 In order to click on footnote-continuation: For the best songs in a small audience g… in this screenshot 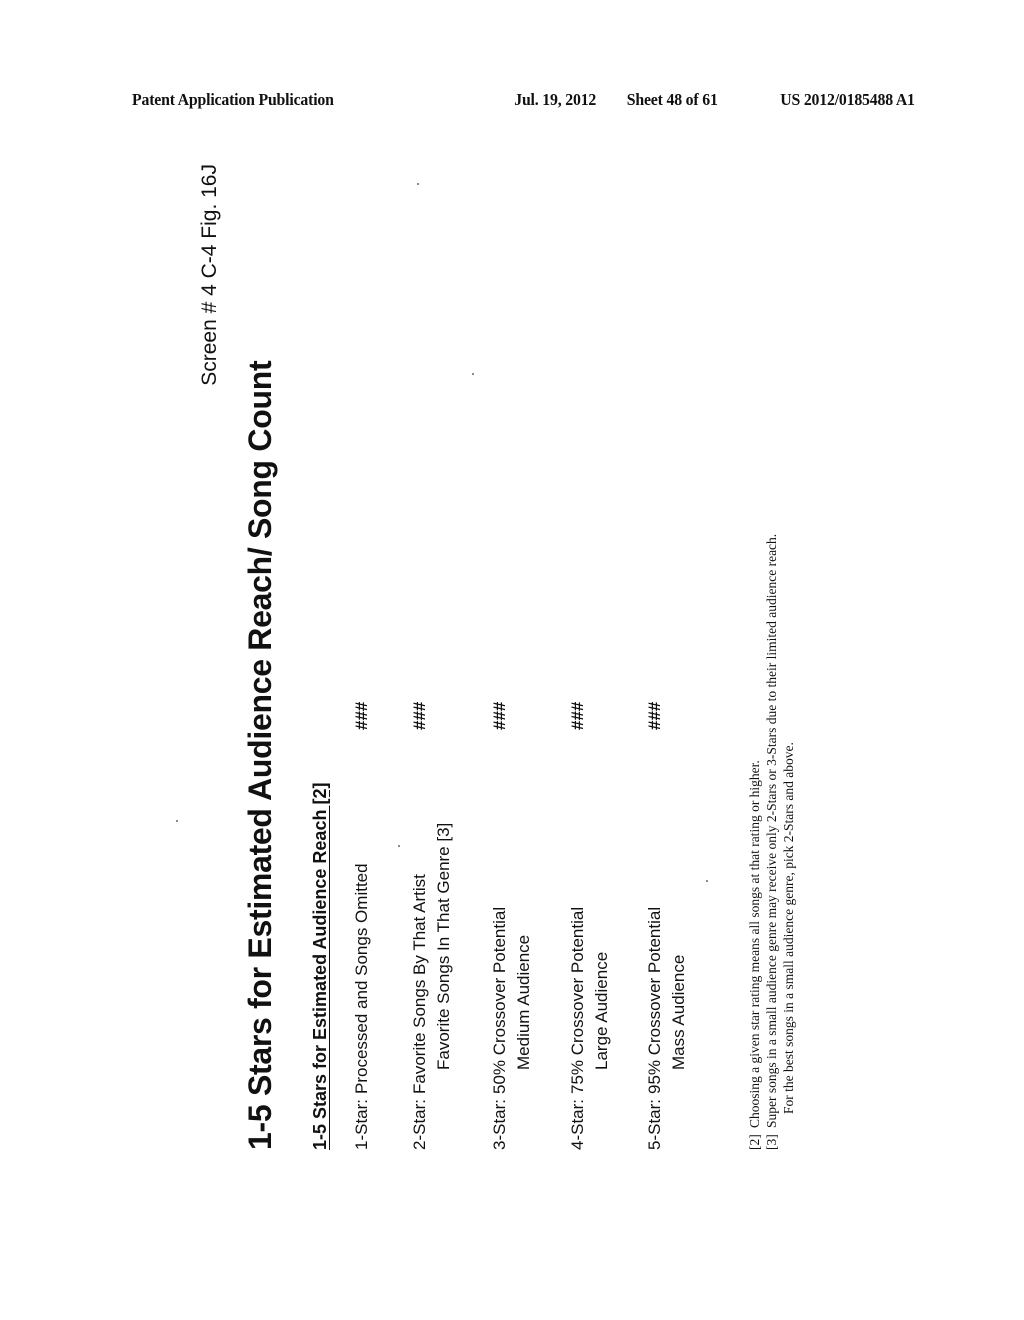, I will do `click(788, 842)`.